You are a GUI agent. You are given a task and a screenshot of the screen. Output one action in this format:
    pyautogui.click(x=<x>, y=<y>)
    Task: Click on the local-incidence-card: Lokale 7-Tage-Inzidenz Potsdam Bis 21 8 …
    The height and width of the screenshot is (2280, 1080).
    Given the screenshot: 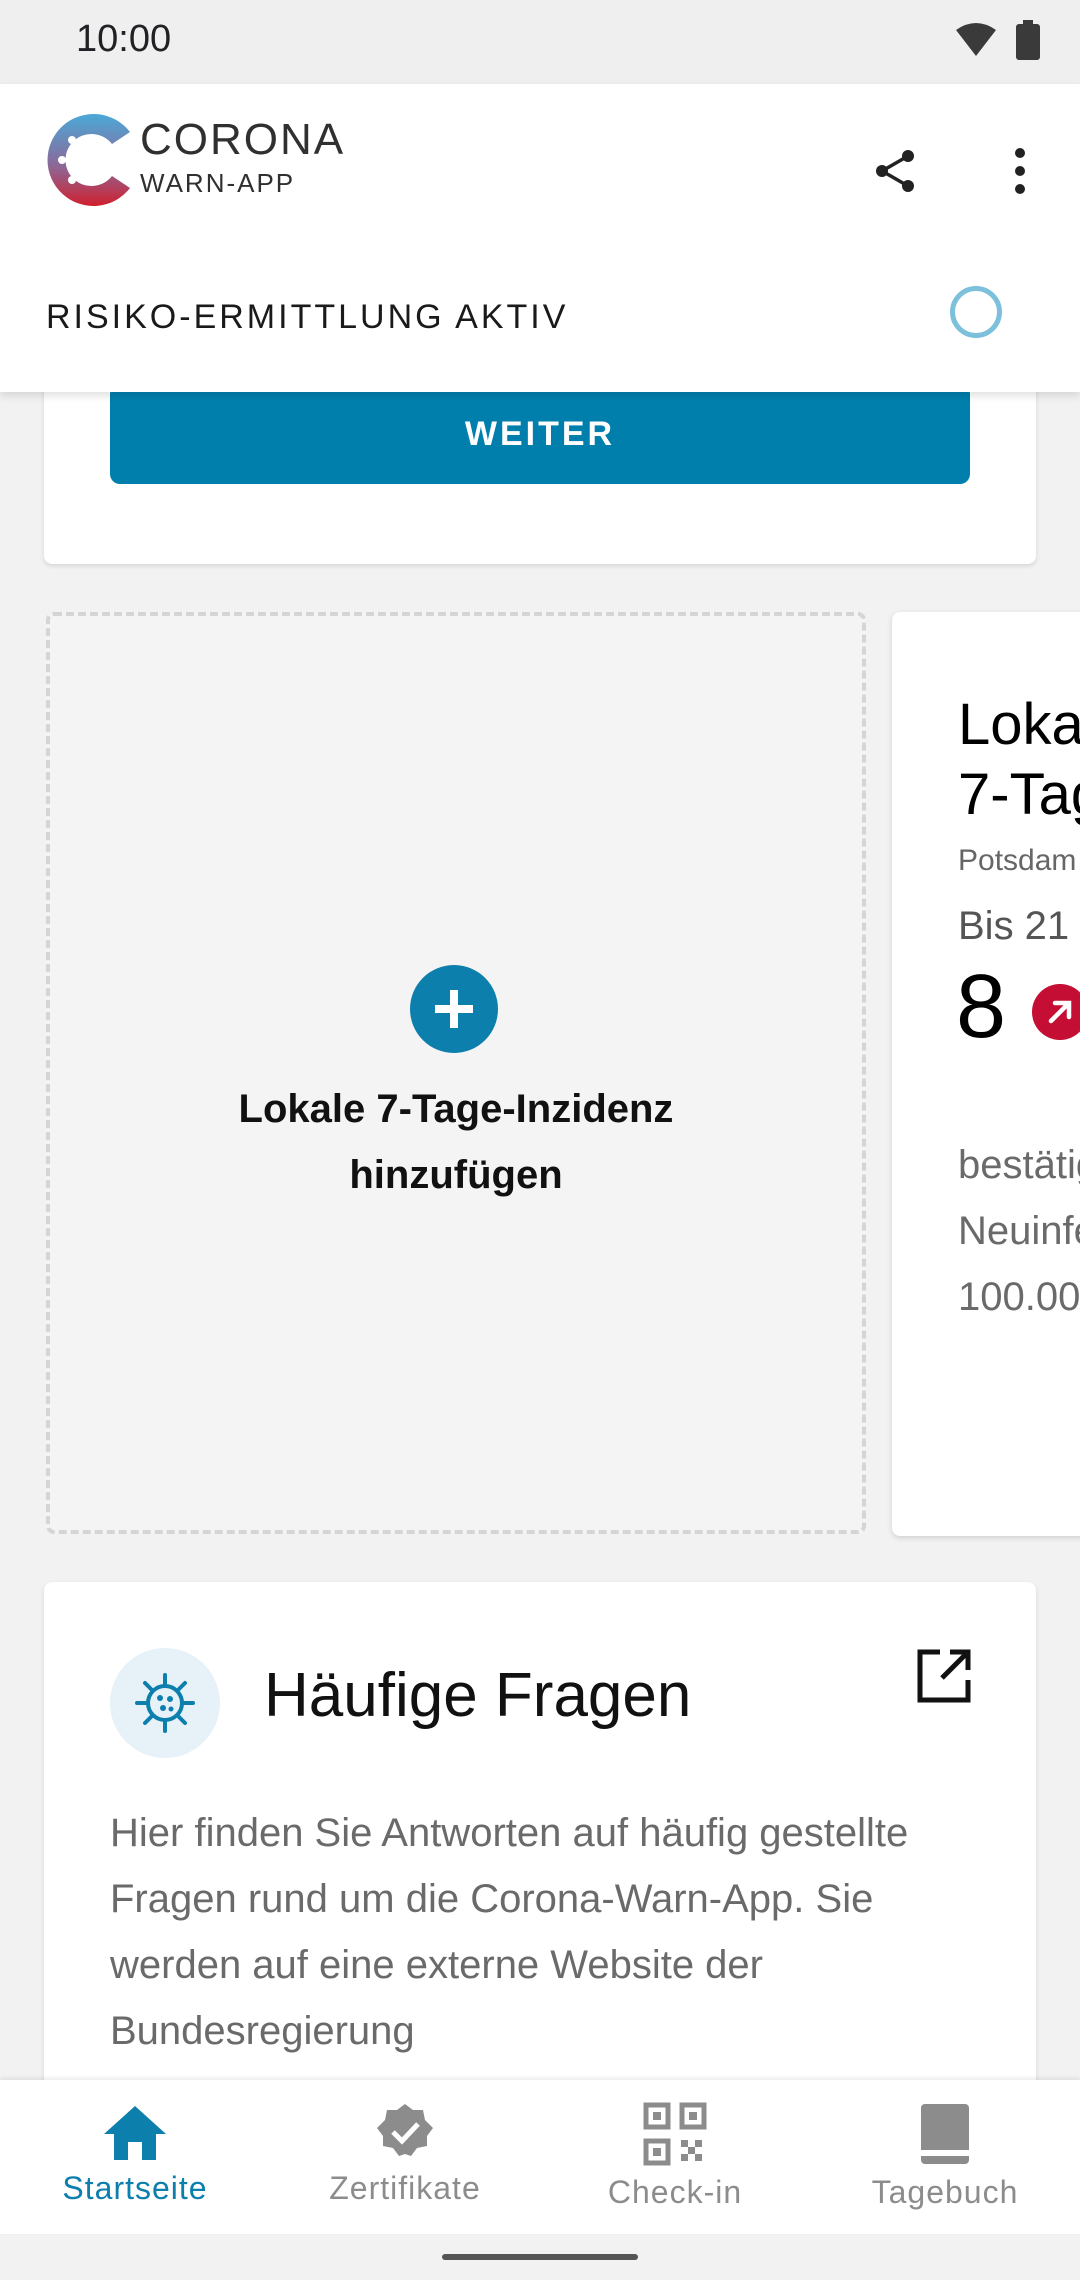 What is the action you would take?
    pyautogui.click(x=986, y=1074)
    